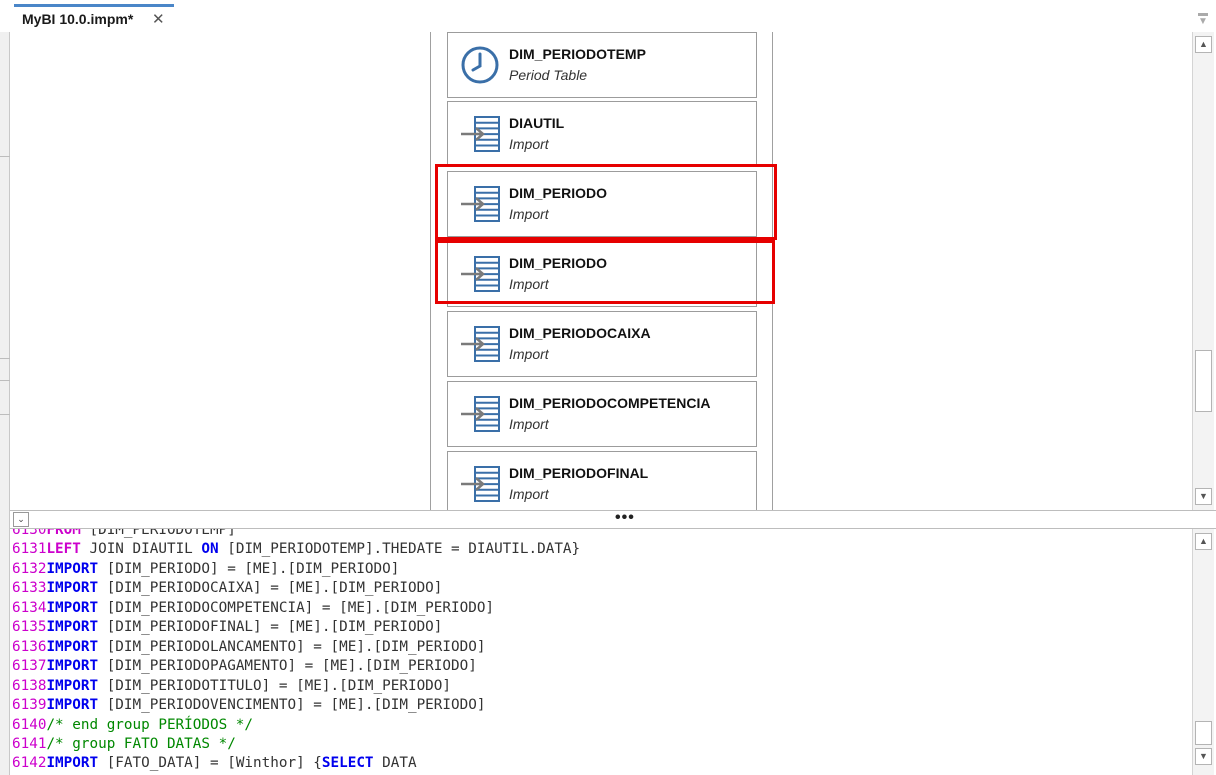  I want to click on line-number: 6133, so click(29, 588).